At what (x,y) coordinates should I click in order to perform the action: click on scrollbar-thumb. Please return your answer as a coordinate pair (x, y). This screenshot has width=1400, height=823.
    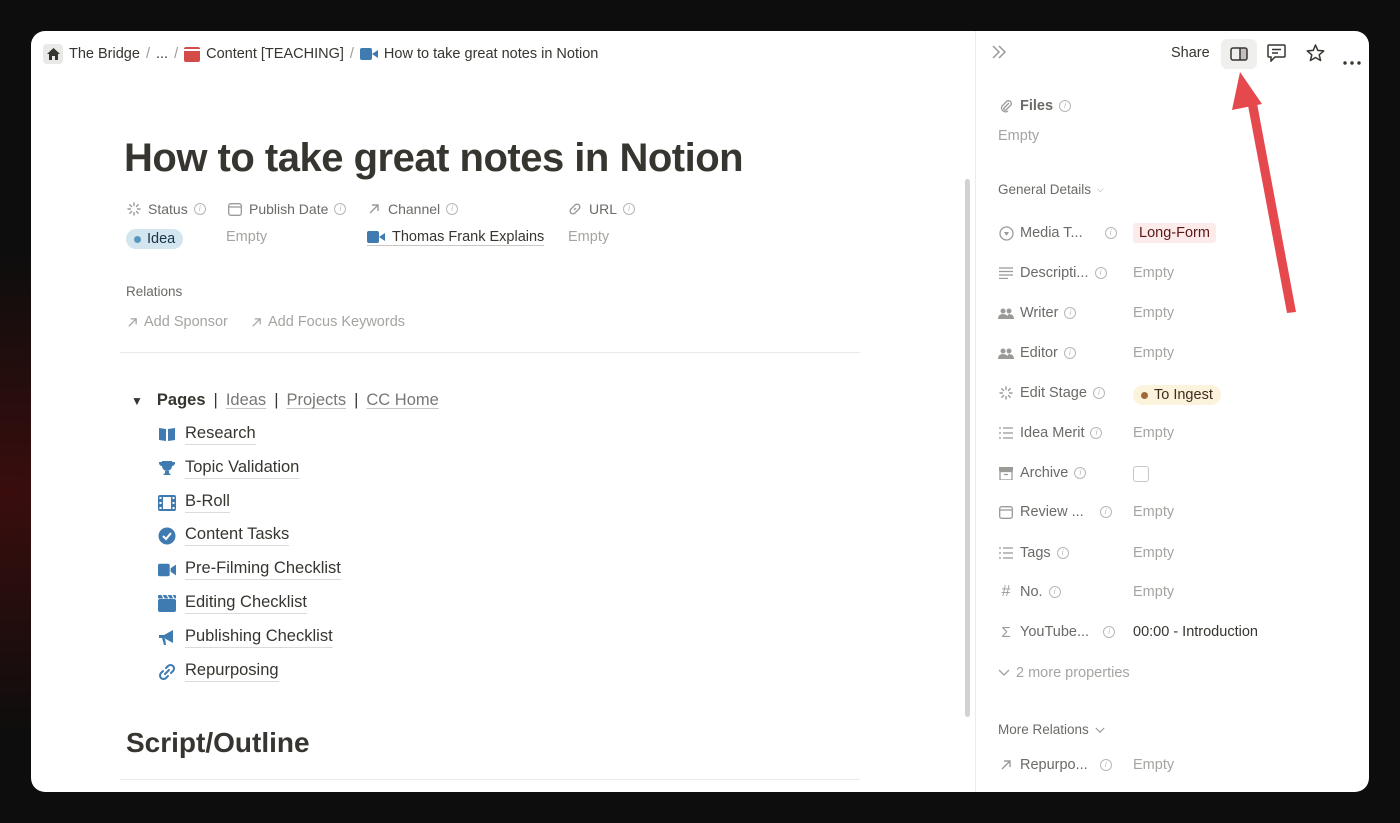
    Looking at the image, I should click on (967, 448).